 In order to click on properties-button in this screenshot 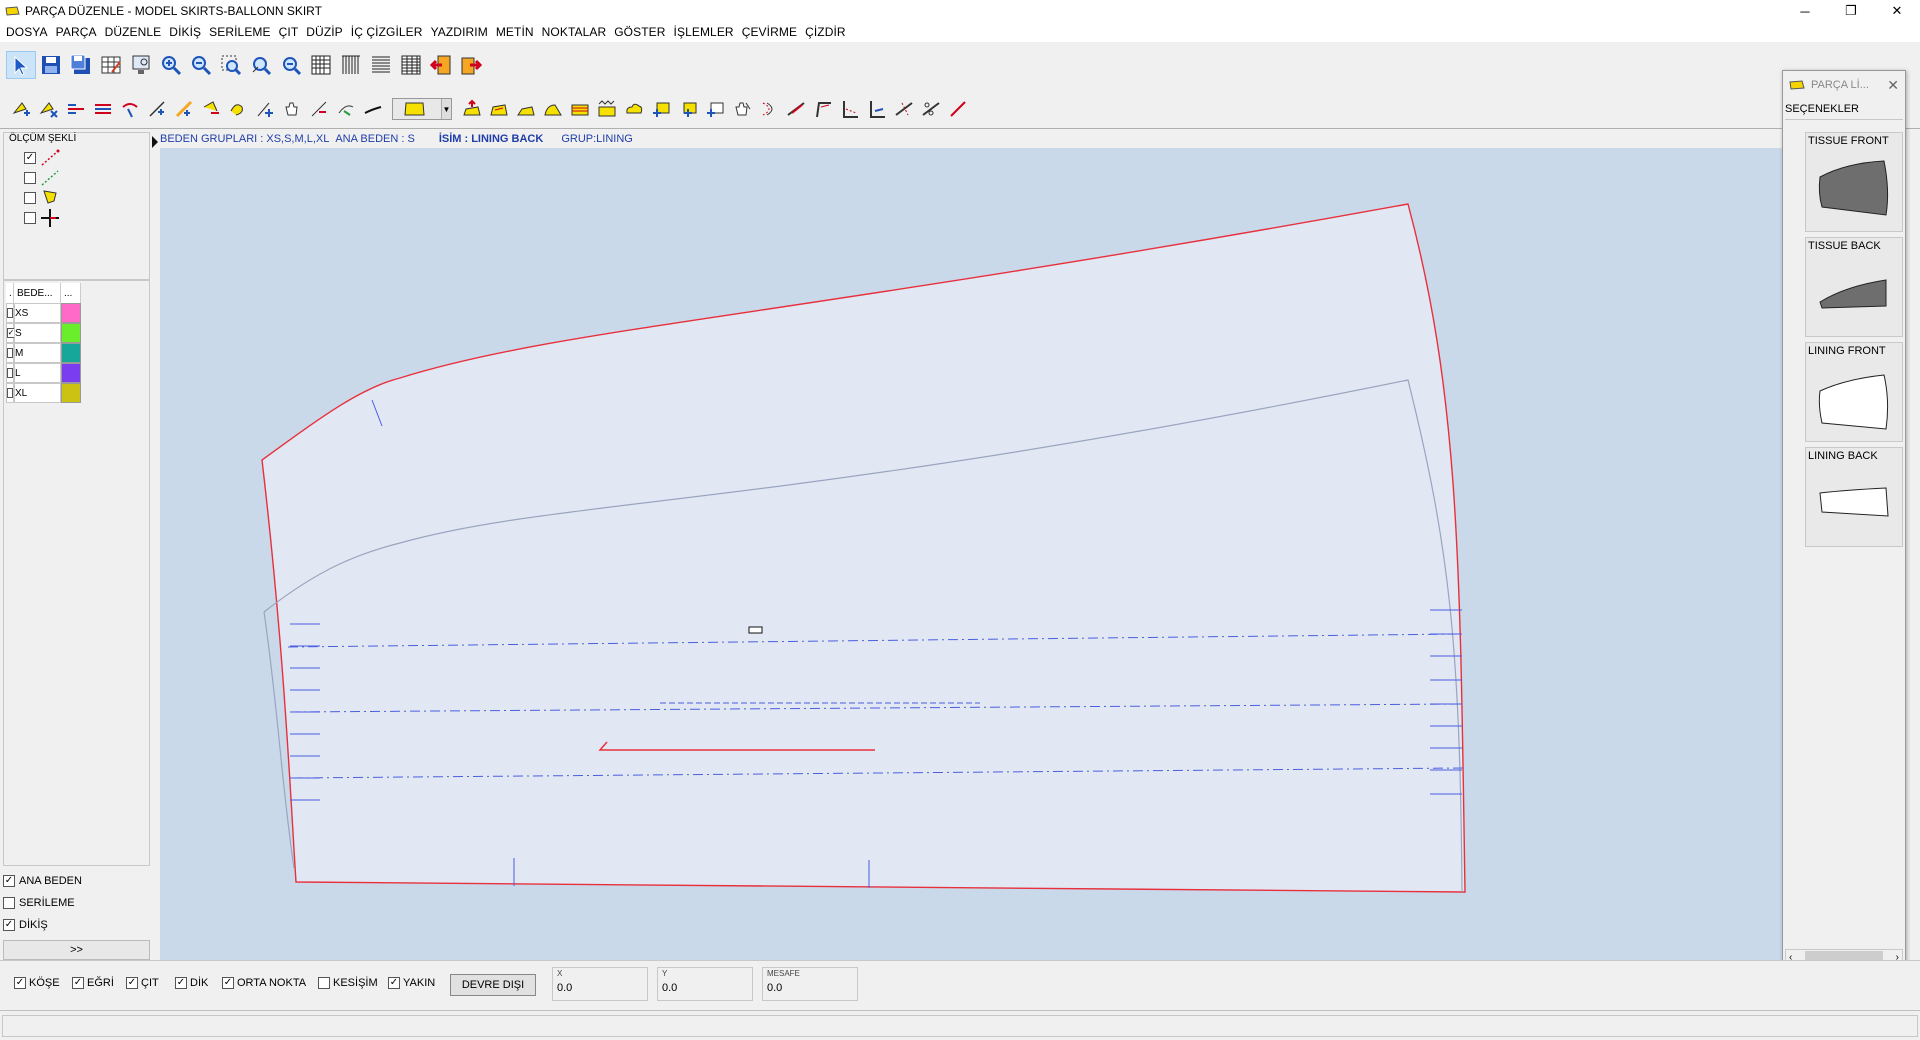, I will do `click(111, 65)`.